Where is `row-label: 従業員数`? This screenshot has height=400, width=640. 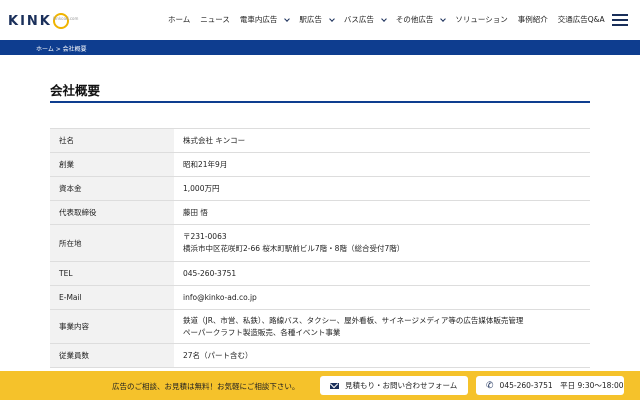 row-label: 従業員数 is located at coordinates (112, 355).